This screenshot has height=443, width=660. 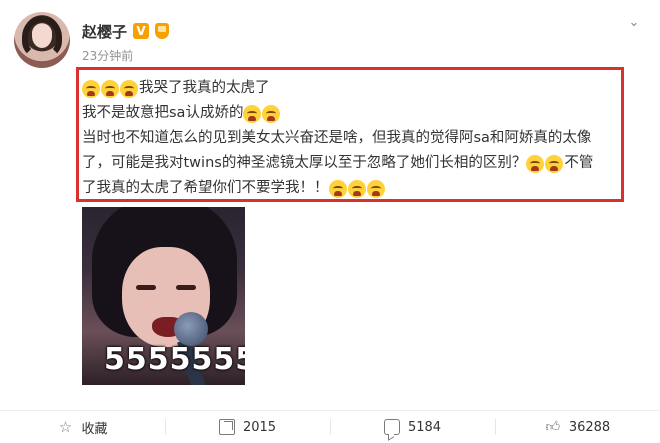 What do you see at coordinates (351, 88) in the screenshot?
I see `post-line-1: 我哭了我真的太虎了` at bounding box center [351, 88].